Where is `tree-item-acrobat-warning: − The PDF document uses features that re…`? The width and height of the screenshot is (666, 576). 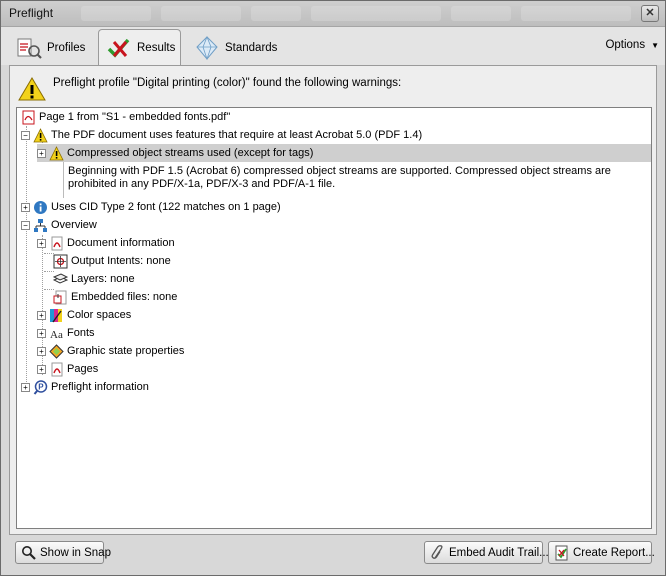 tree-item-acrobat-warning: − The PDF document uses features that re… is located at coordinates (221, 135).